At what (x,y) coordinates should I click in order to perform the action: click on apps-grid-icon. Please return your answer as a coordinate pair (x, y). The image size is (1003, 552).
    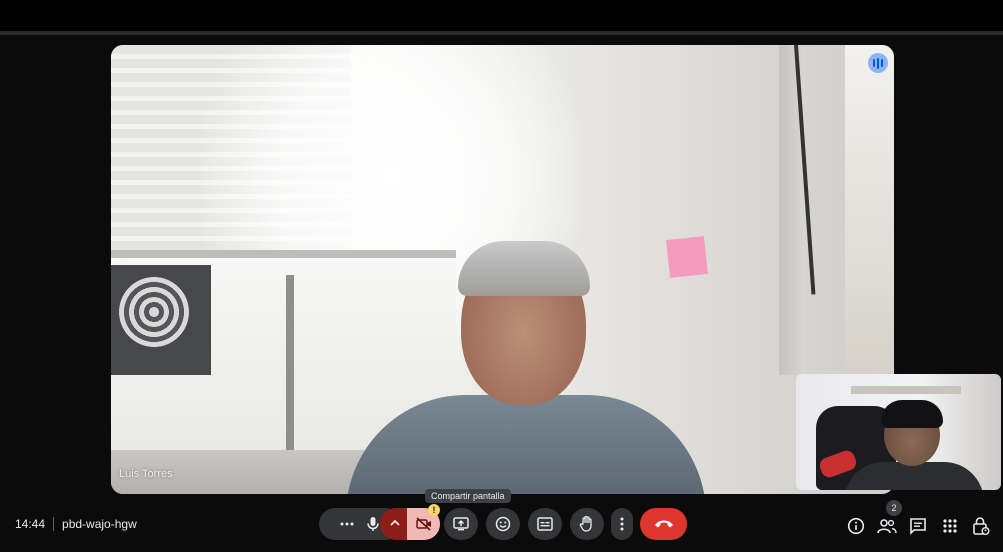
    Looking at the image, I should click on (950, 526).